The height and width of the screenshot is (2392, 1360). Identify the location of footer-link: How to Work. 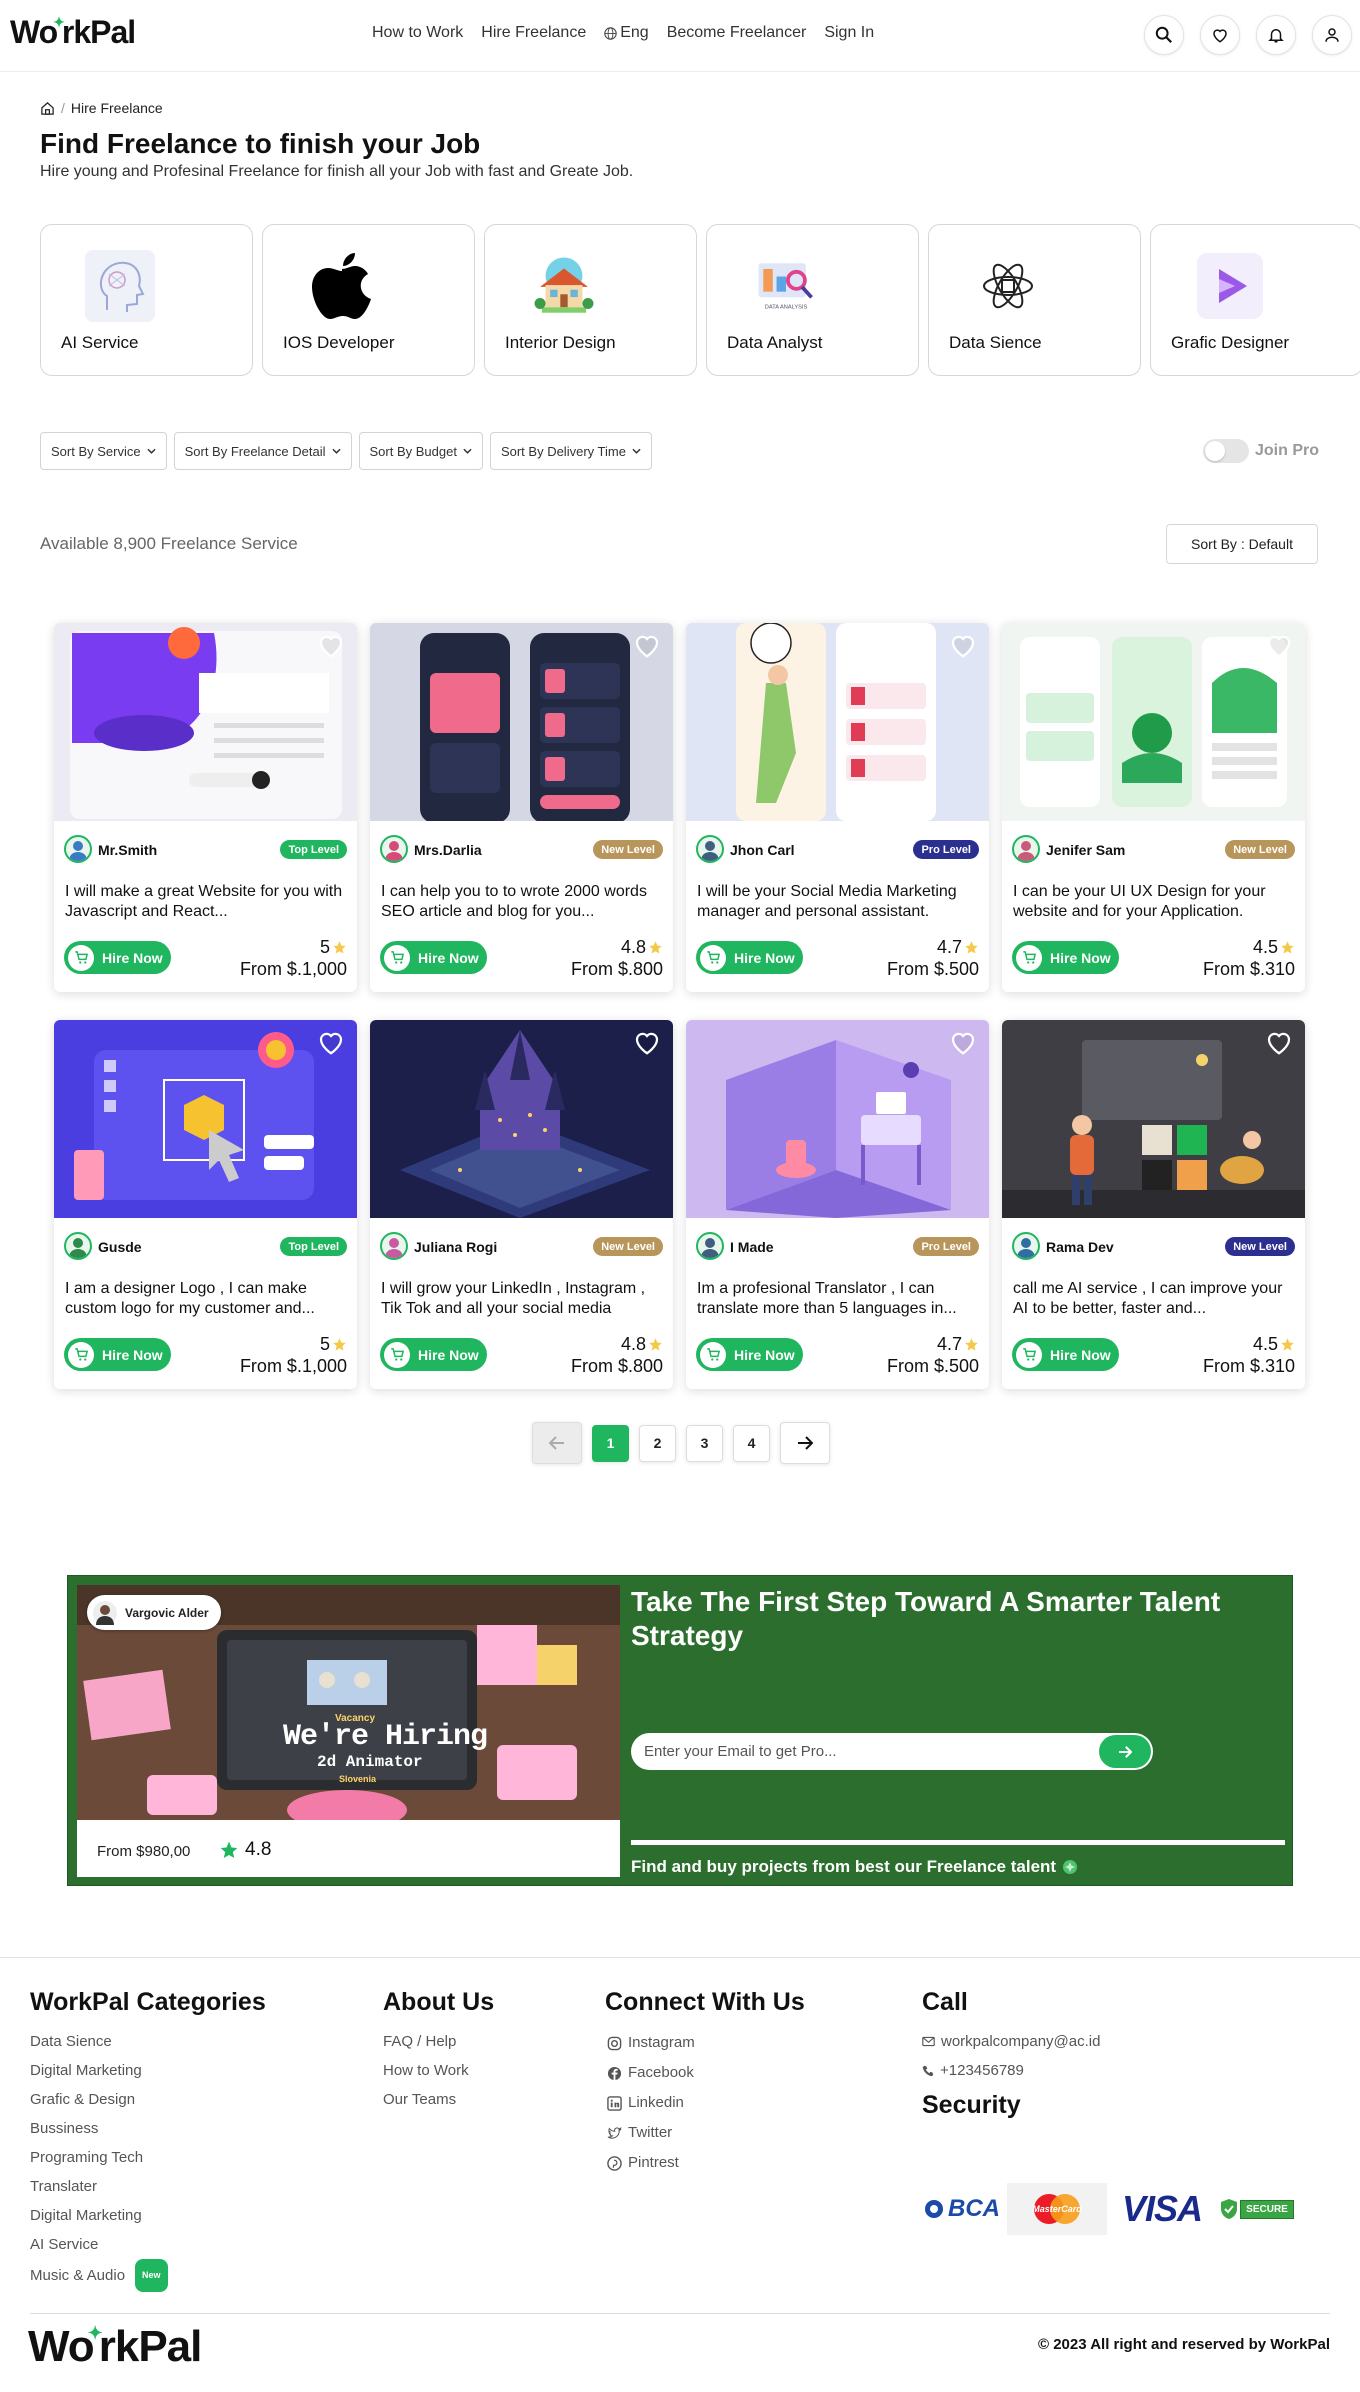
(426, 2070).